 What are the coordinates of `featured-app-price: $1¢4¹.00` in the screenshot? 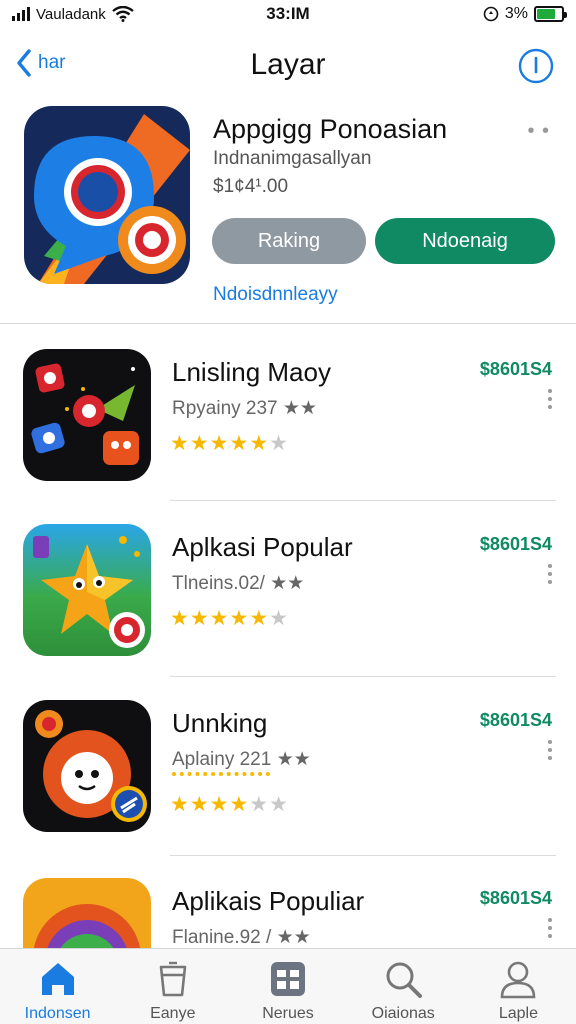 It's located at (251, 186).